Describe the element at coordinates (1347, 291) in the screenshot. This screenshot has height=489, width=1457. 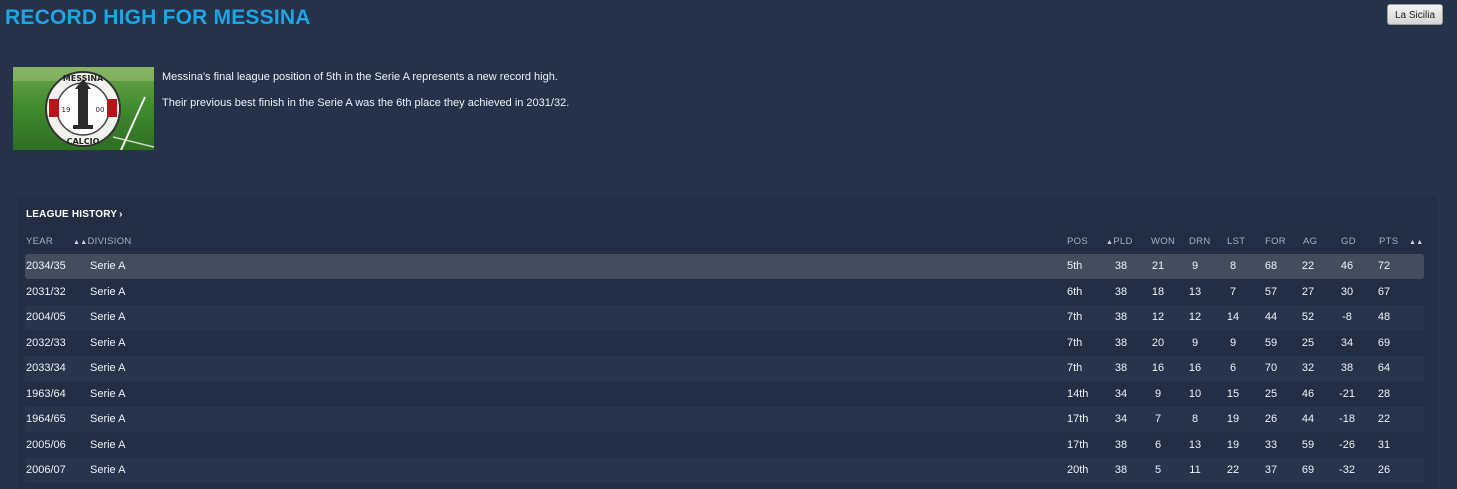
I see `cell-gd: 30` at that location.